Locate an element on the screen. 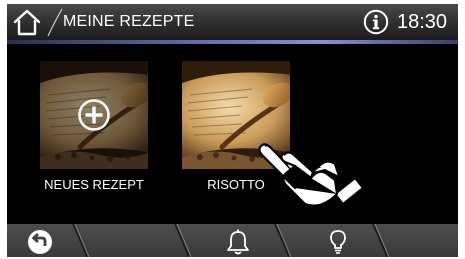 The image size is (465, 259). plus-icon is located at coordinates (94, 115).